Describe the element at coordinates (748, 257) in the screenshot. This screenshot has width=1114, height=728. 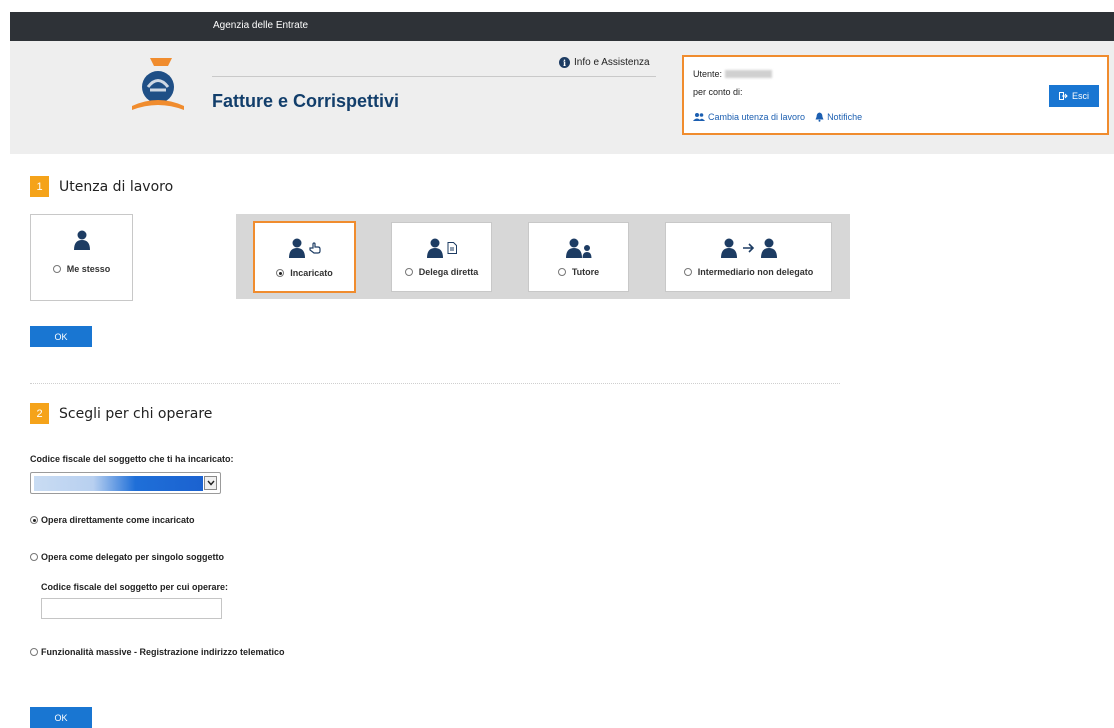
I see `option-intermediario: Intermediario non delegato` at that location.